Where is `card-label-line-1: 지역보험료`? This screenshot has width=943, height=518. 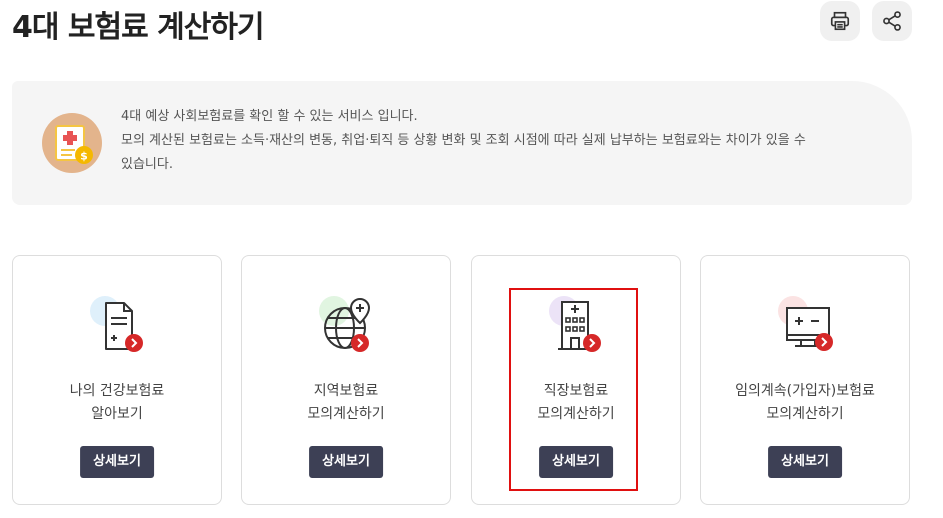 card-label-line-1: 지역보험료 is located at coordinates (346, 391).